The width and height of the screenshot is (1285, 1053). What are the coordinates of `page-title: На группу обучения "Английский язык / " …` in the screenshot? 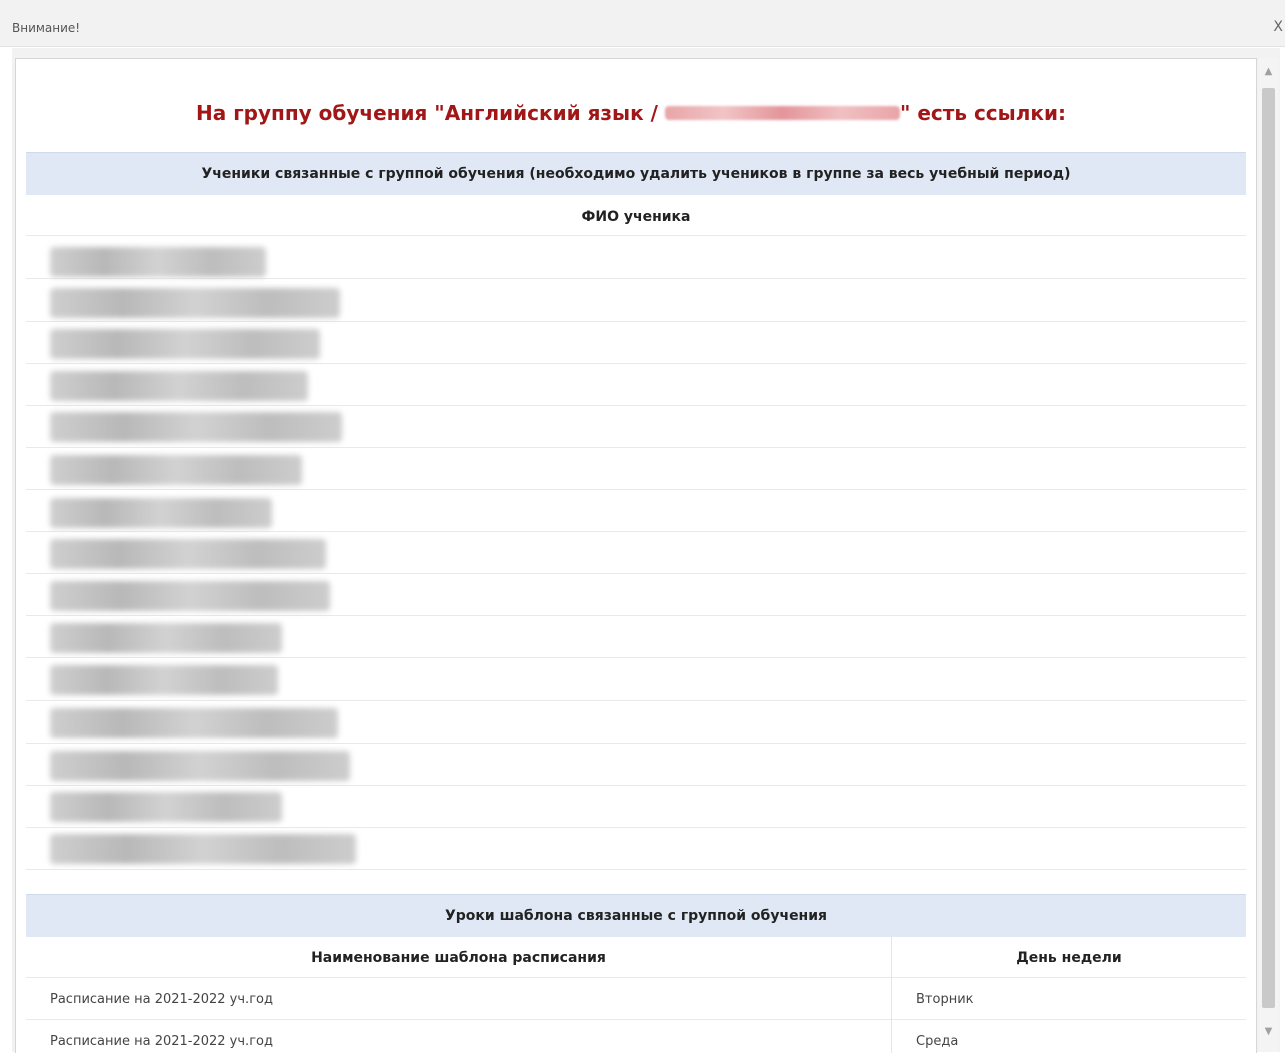 It's located at (631, 105).